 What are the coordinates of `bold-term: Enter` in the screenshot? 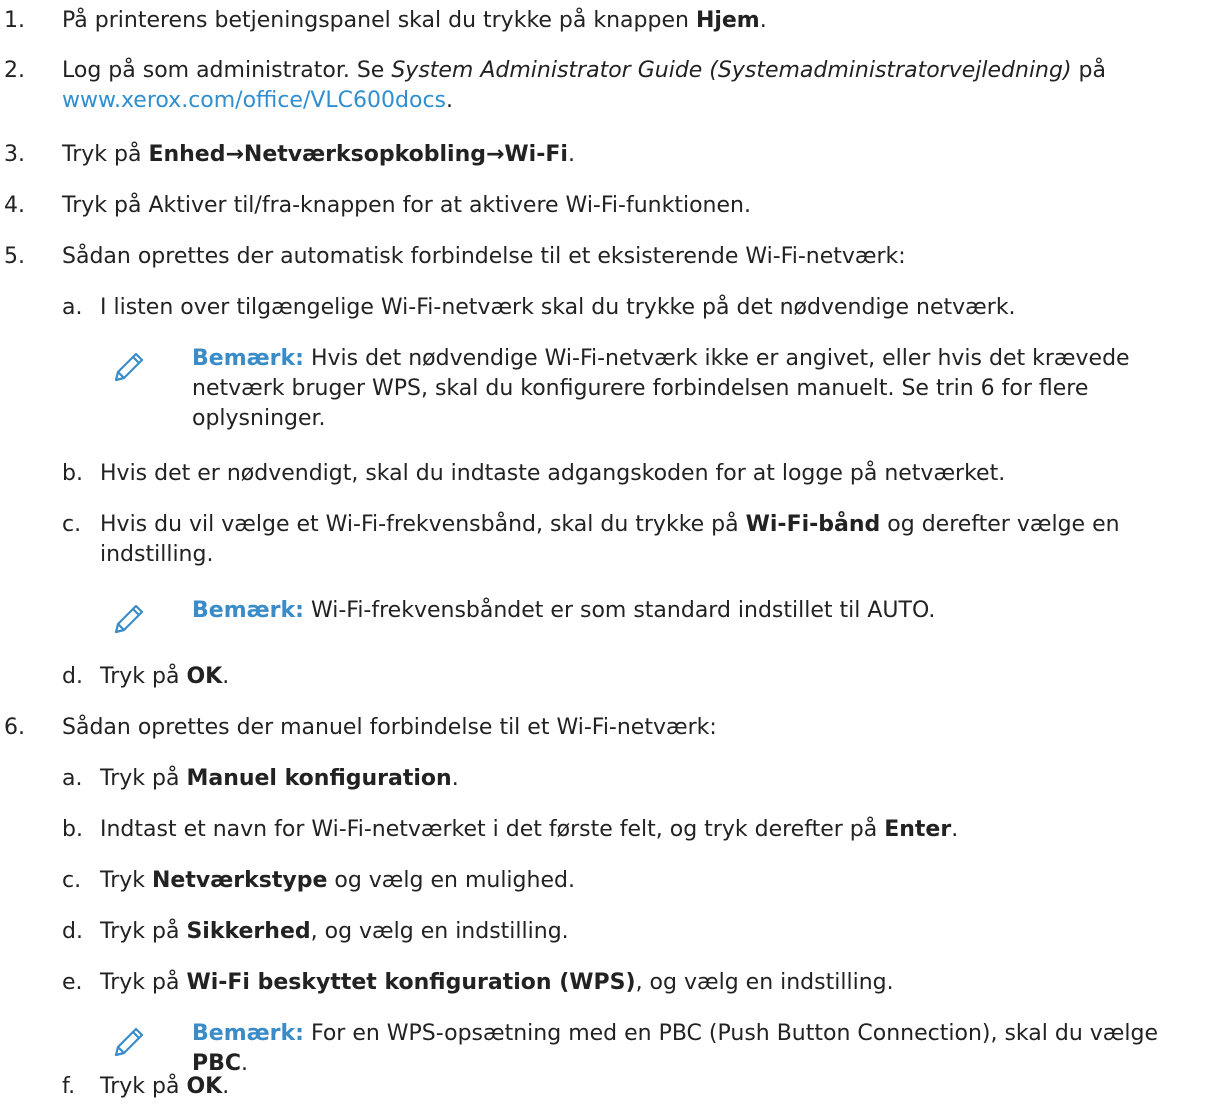 It's located at (918, 829).